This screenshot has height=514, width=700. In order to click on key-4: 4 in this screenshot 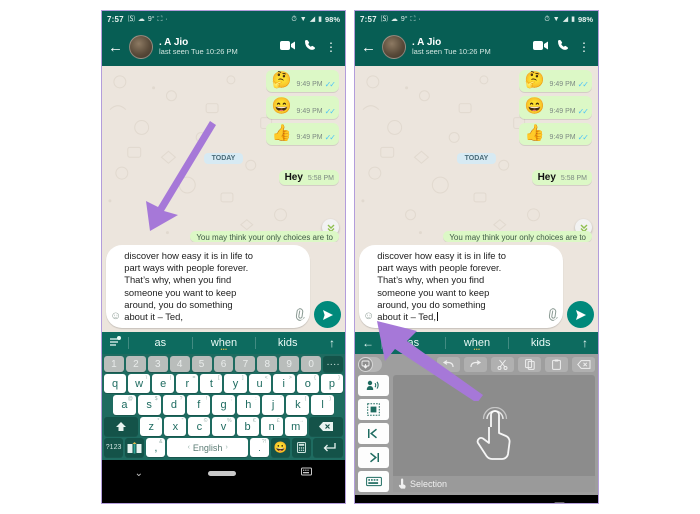, I will do `click(179, 364)`.